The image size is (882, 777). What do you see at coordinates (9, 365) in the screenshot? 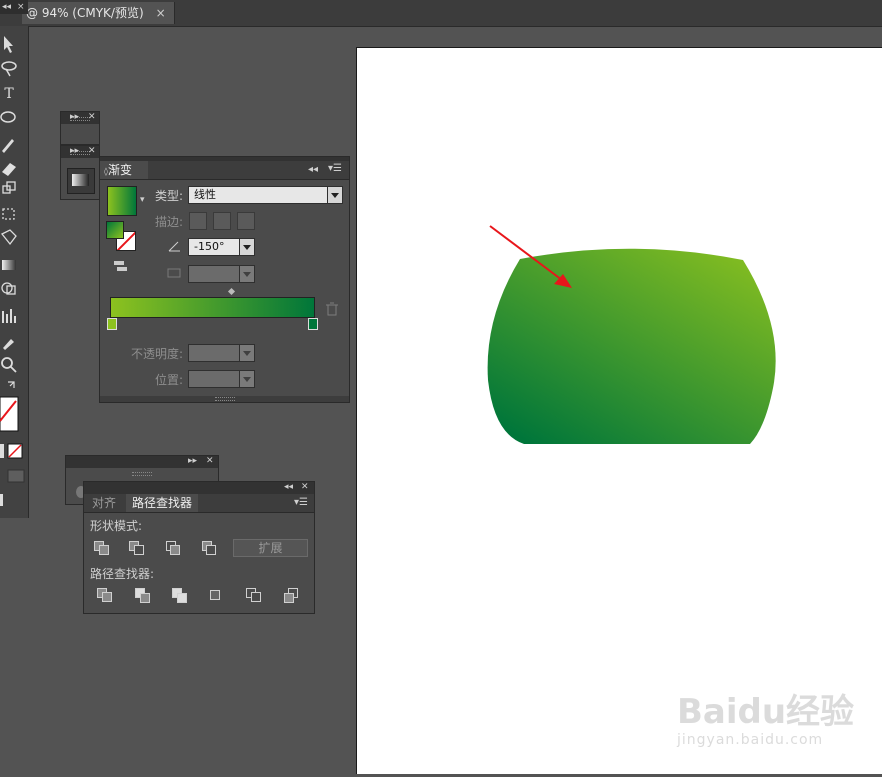
I see `zoom-tool-icon` at bounding box center [9, 365].